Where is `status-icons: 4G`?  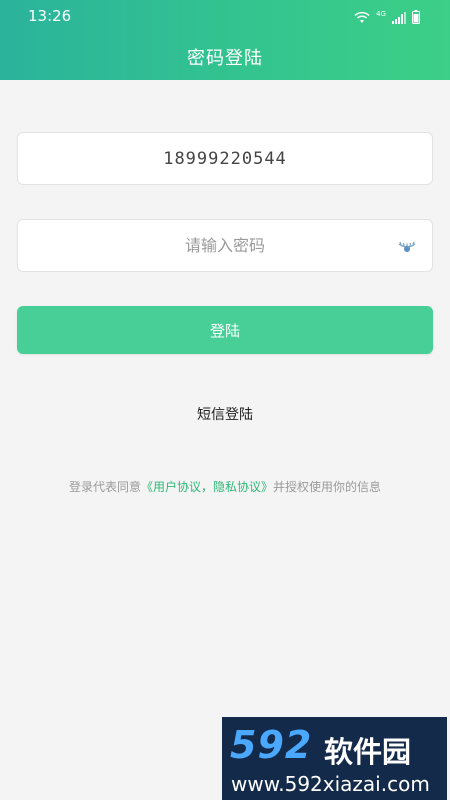 status-icons: 4G is located at coordinates (387, 16).